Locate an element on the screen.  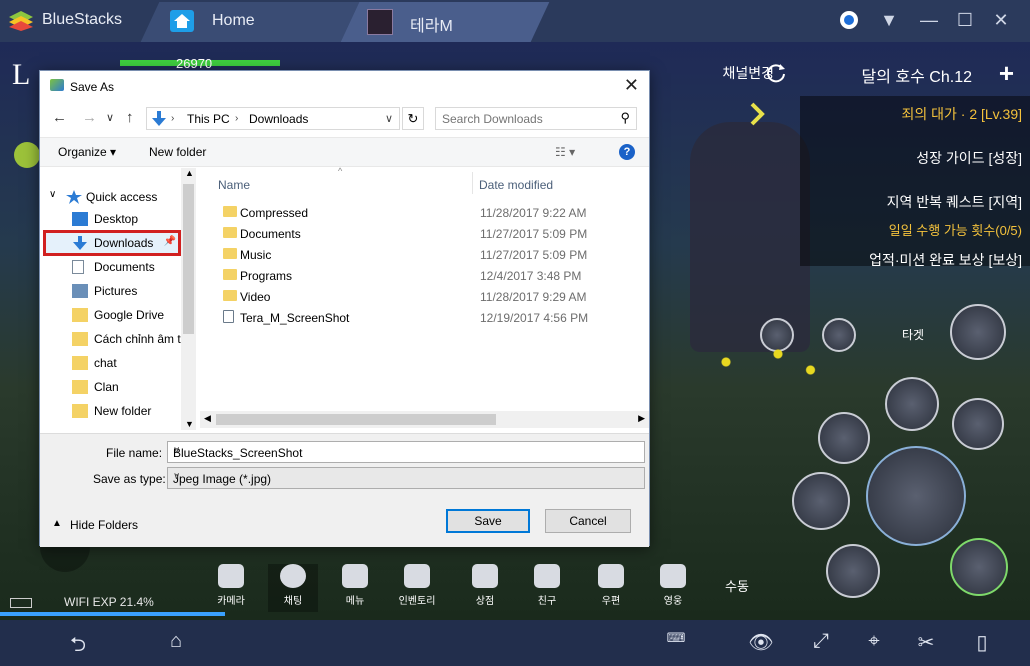
menu-menu: 메뉴 is located at coordinates (355, 585).